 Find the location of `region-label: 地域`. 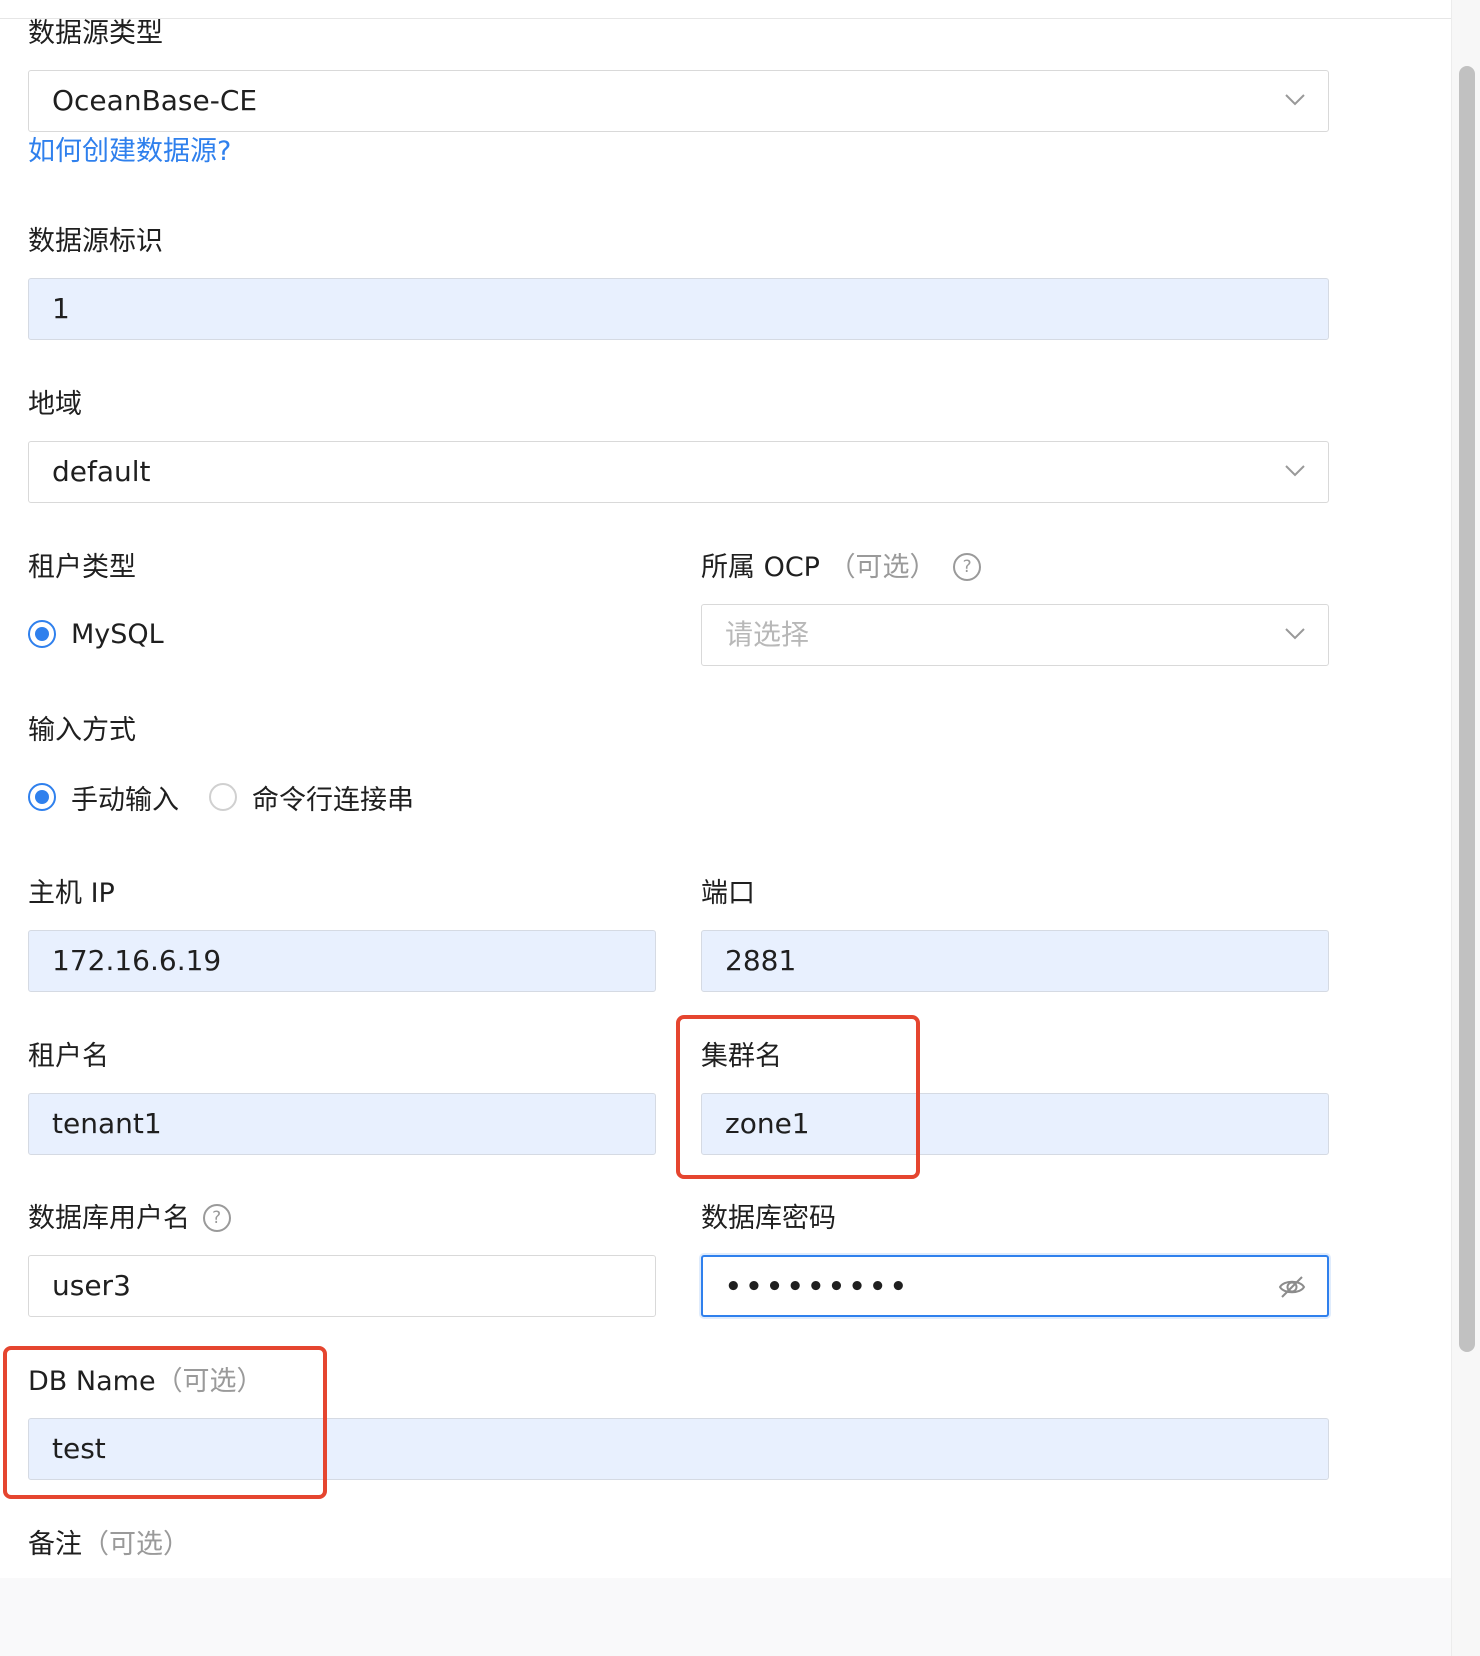

region-label: 地域 is located at coordinates (55, 404).